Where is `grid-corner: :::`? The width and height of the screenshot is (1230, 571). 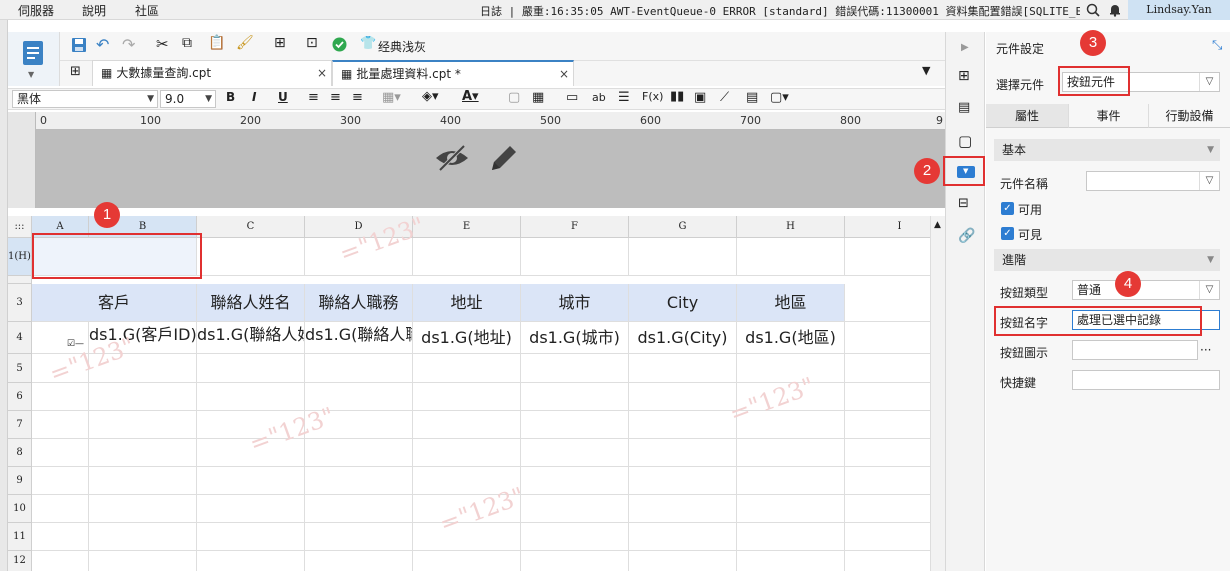 grid-corner: ::: is located at coordinates (20, 227).